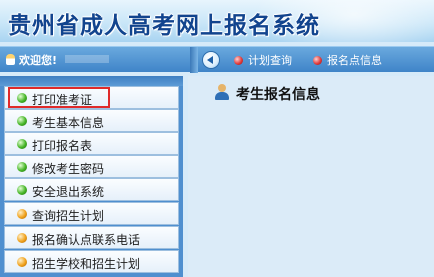  What do you see at coordinates (211, 60) in the screenshot?
I see `back-arrow-icon` at bounding box center [211, 60].